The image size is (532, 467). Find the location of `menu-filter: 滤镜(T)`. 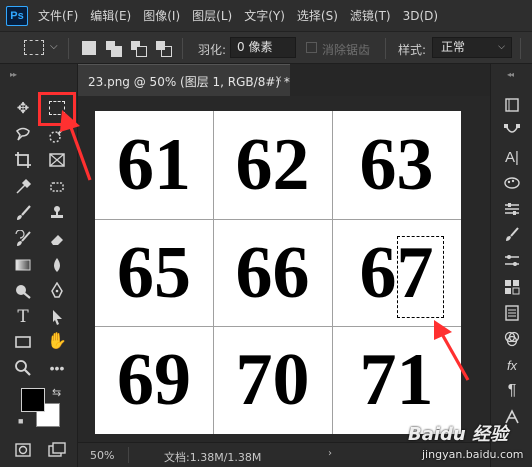

menu-filter: 滤镜(T) is located at coordinates (370, 15).